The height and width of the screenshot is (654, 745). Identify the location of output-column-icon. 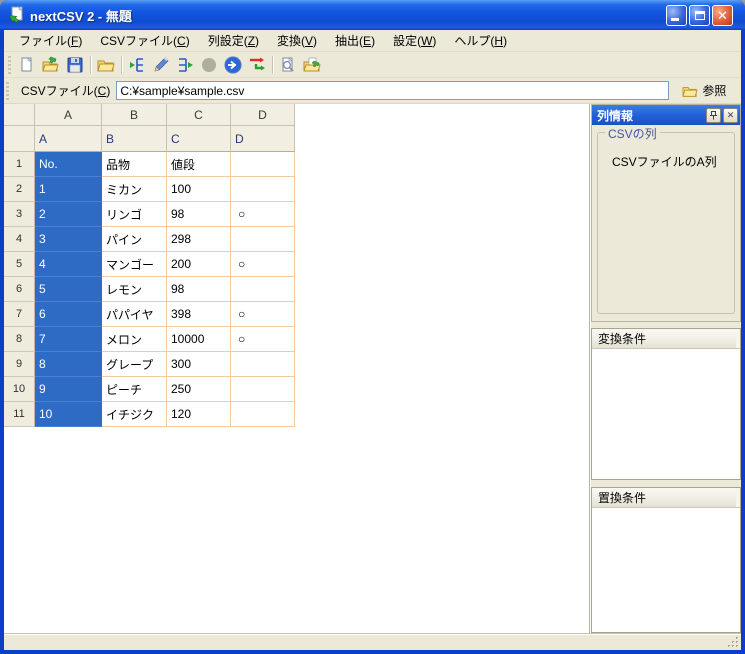
(185, 65).